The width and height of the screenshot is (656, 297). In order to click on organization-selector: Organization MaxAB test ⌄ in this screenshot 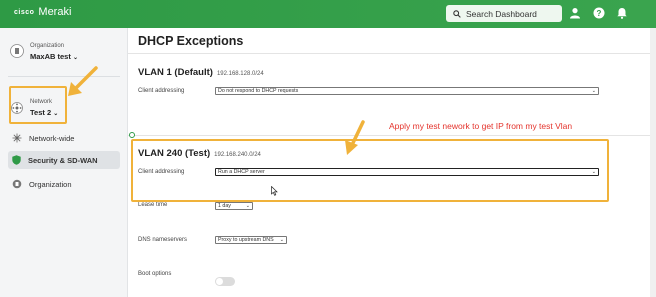, I will do `click(64, 52)`.